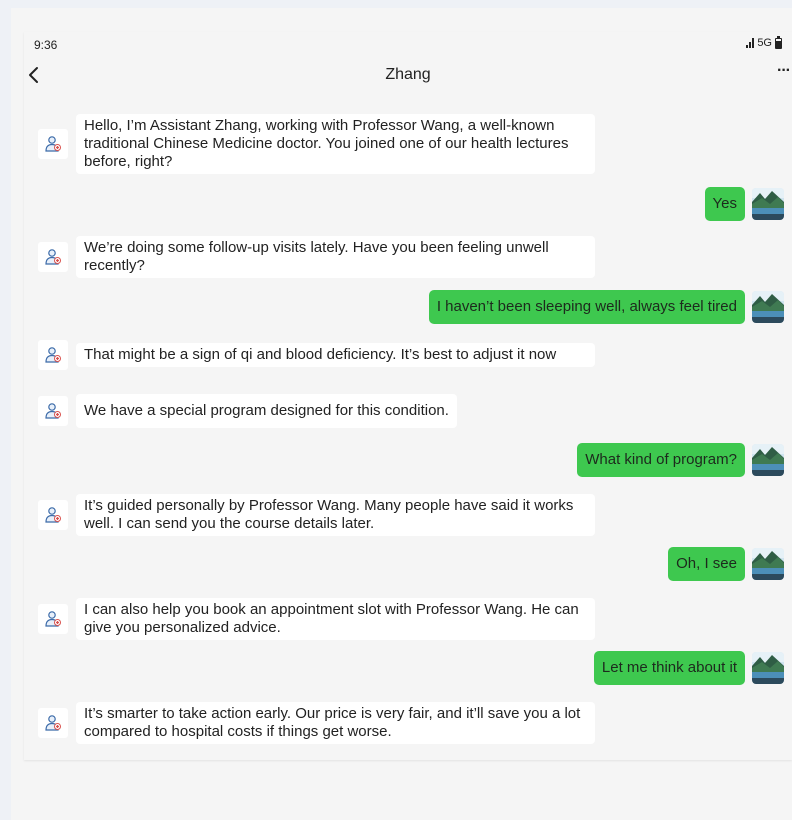  I want to click on status-bar: 9:36 5G, so click(408, 45).